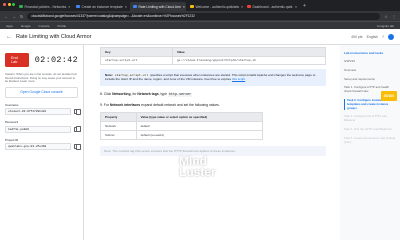 Image resolution: width=400 pixels, height=240 pixels. Describe the element at coordinates (4, 4) in the screenshot. I see `close-window-icon` at that location.